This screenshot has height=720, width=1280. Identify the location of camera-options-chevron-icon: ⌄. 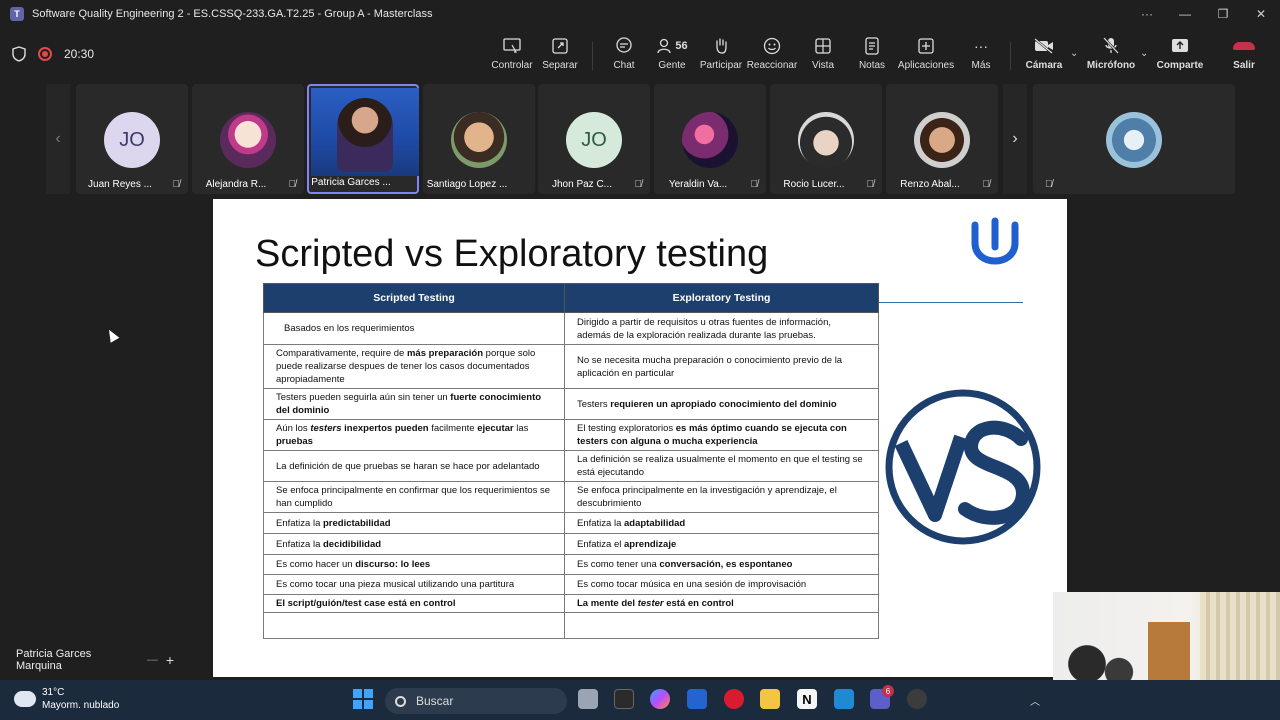
(1074, 53).